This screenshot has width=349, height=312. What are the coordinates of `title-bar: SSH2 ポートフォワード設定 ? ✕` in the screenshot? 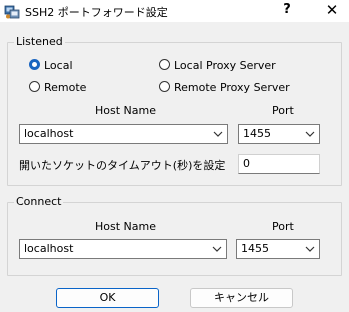 It's located at (174, 11).